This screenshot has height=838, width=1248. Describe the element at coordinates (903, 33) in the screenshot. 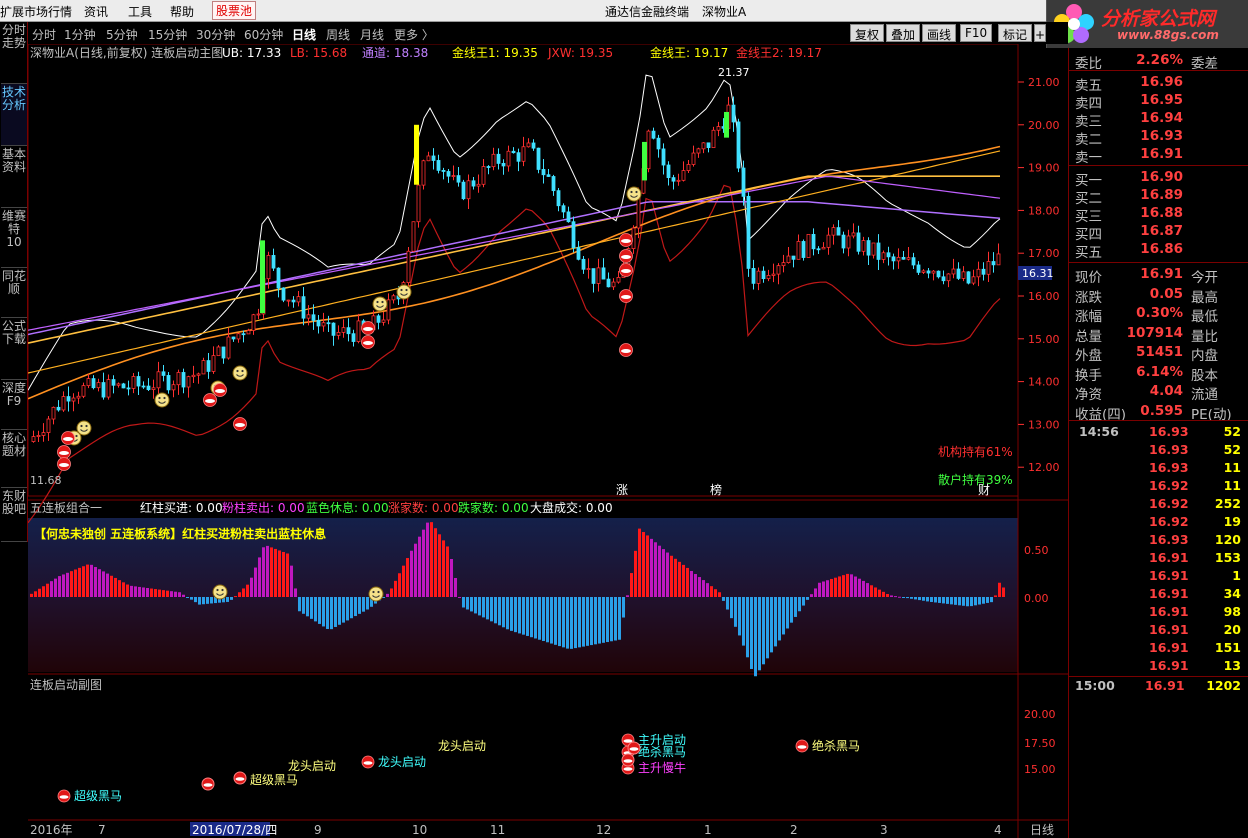

I see `overlay-button: 叠加` at that location.